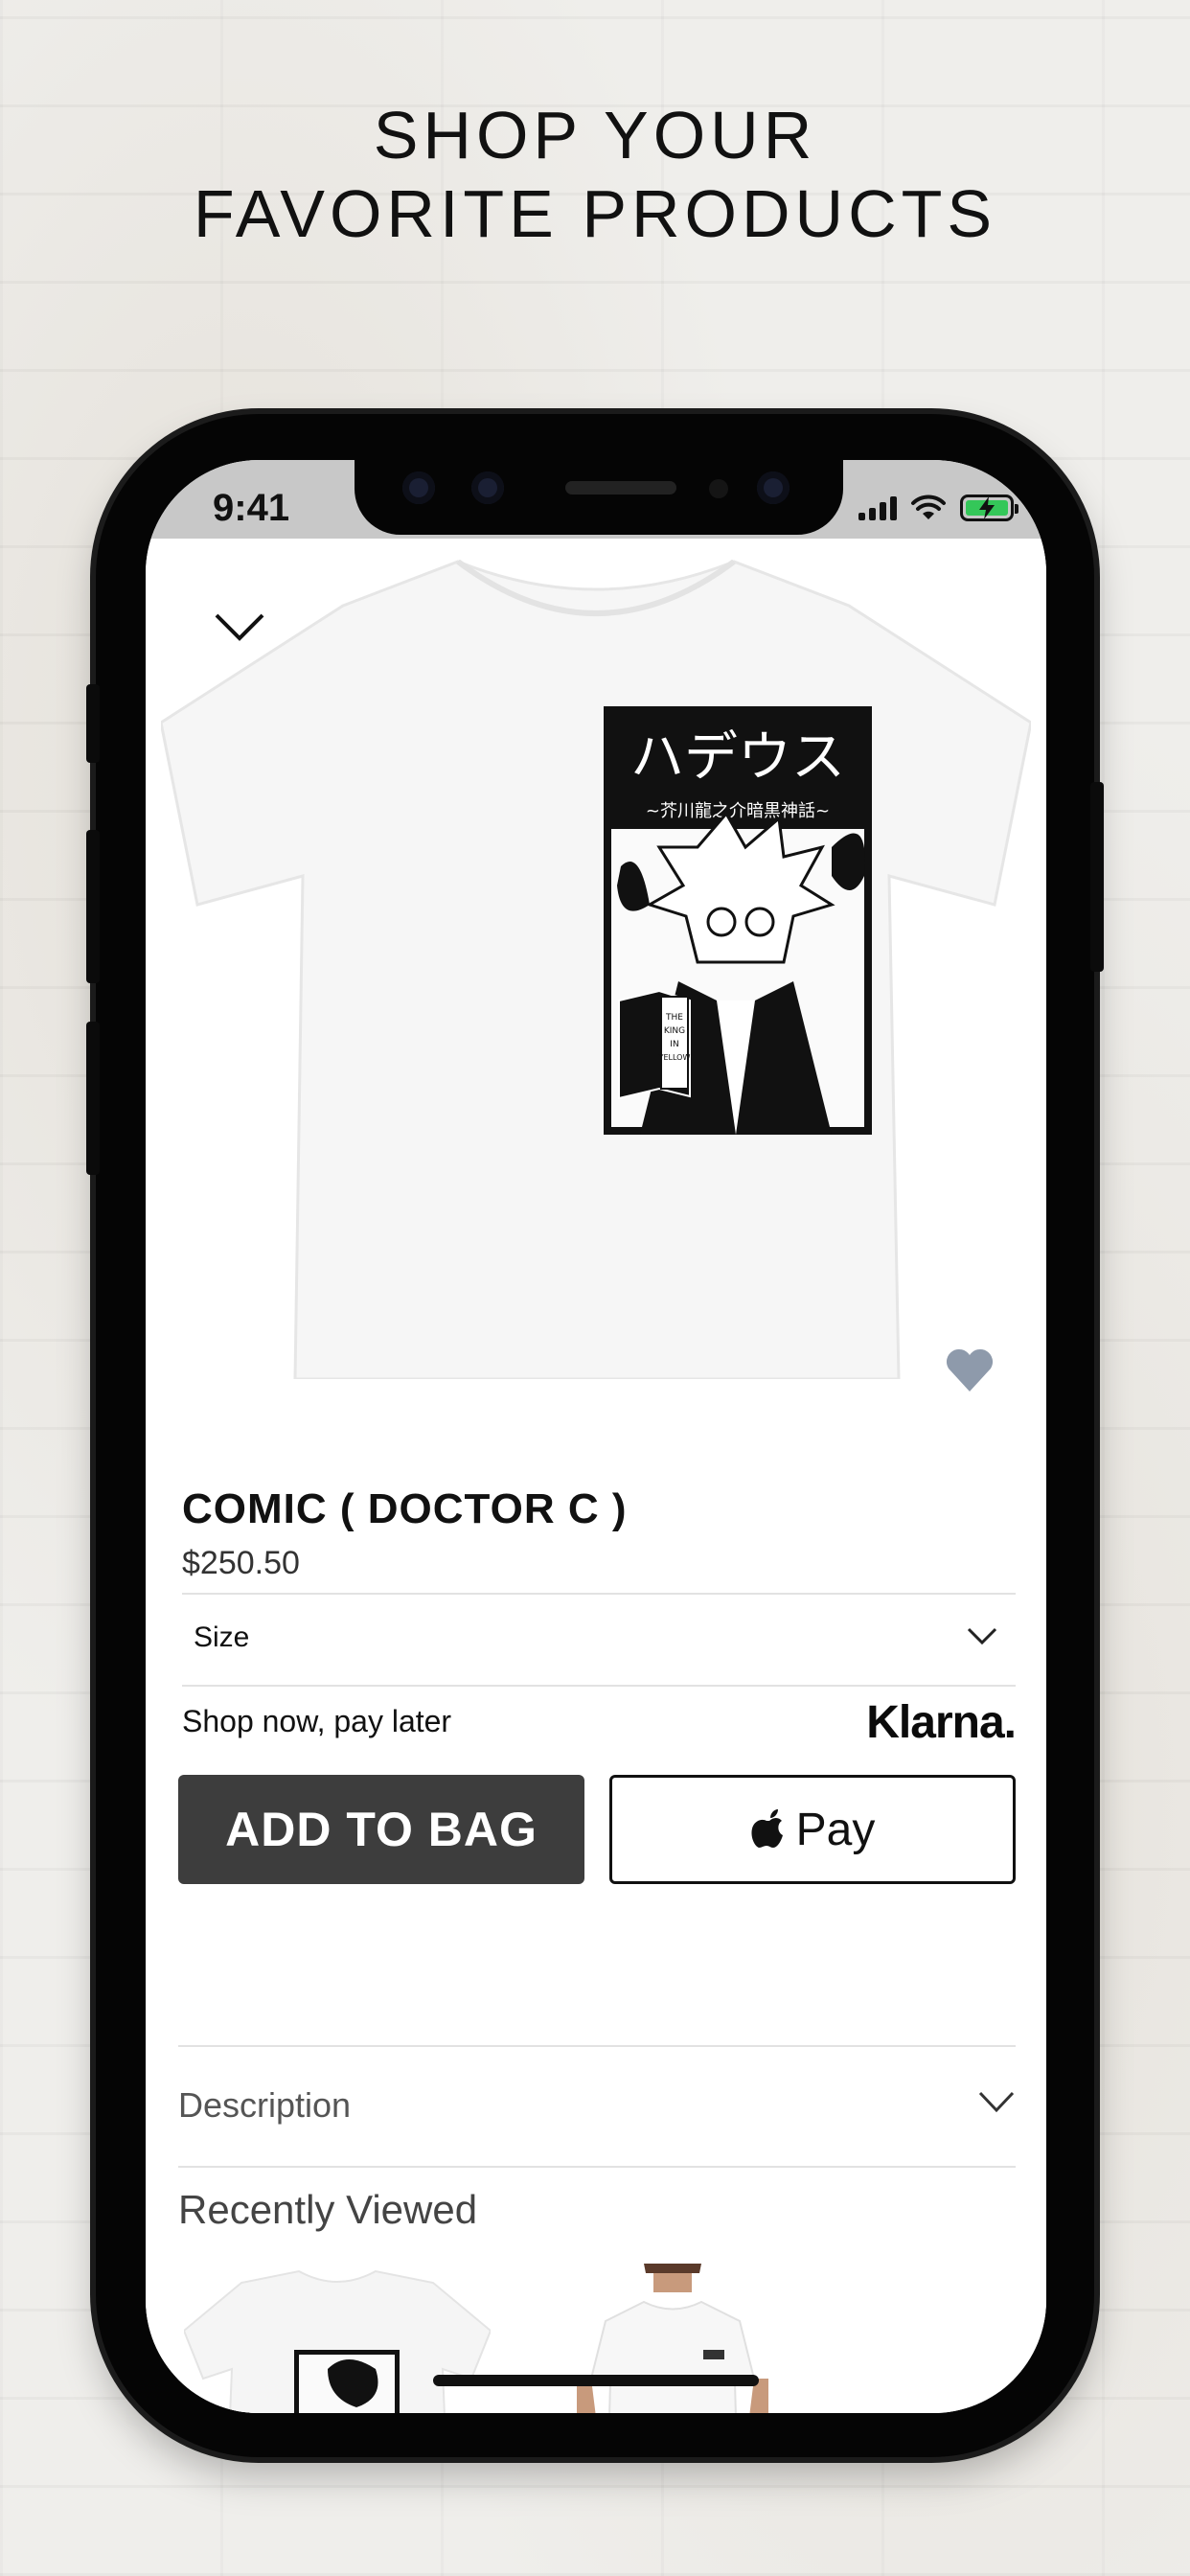 Image resolution: width=1190 pixels, height=2576 pixels. I want to click on mute-switch, so click(93, 723).